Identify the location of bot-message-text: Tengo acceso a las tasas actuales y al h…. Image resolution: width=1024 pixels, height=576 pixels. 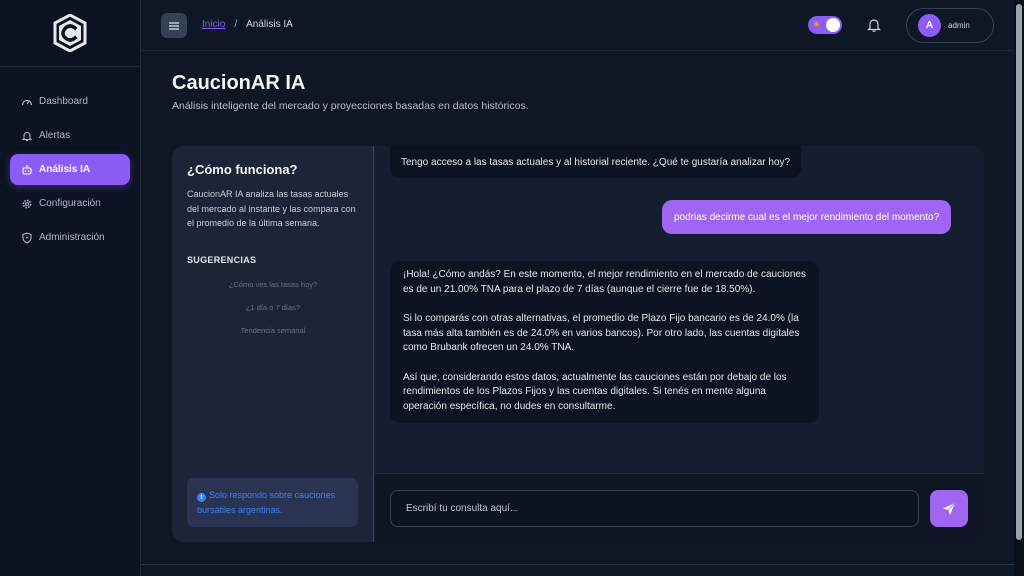
(596, 162).